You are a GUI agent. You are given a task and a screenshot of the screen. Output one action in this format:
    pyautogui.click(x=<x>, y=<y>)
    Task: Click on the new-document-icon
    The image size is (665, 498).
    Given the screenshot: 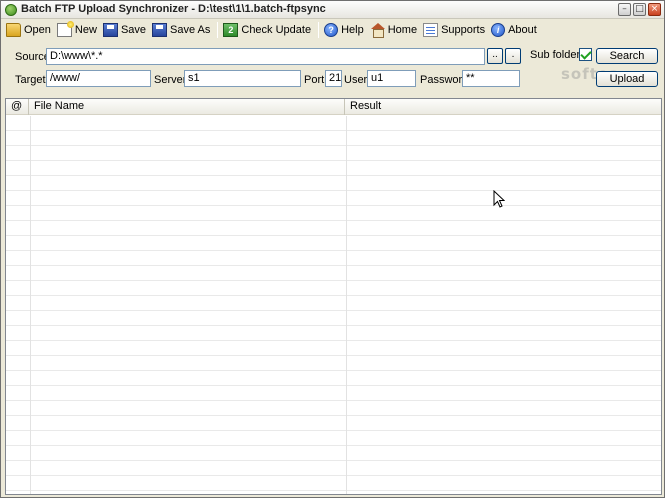 What is the action you would take?
    pyautogui.click(x=65, y=28)
    